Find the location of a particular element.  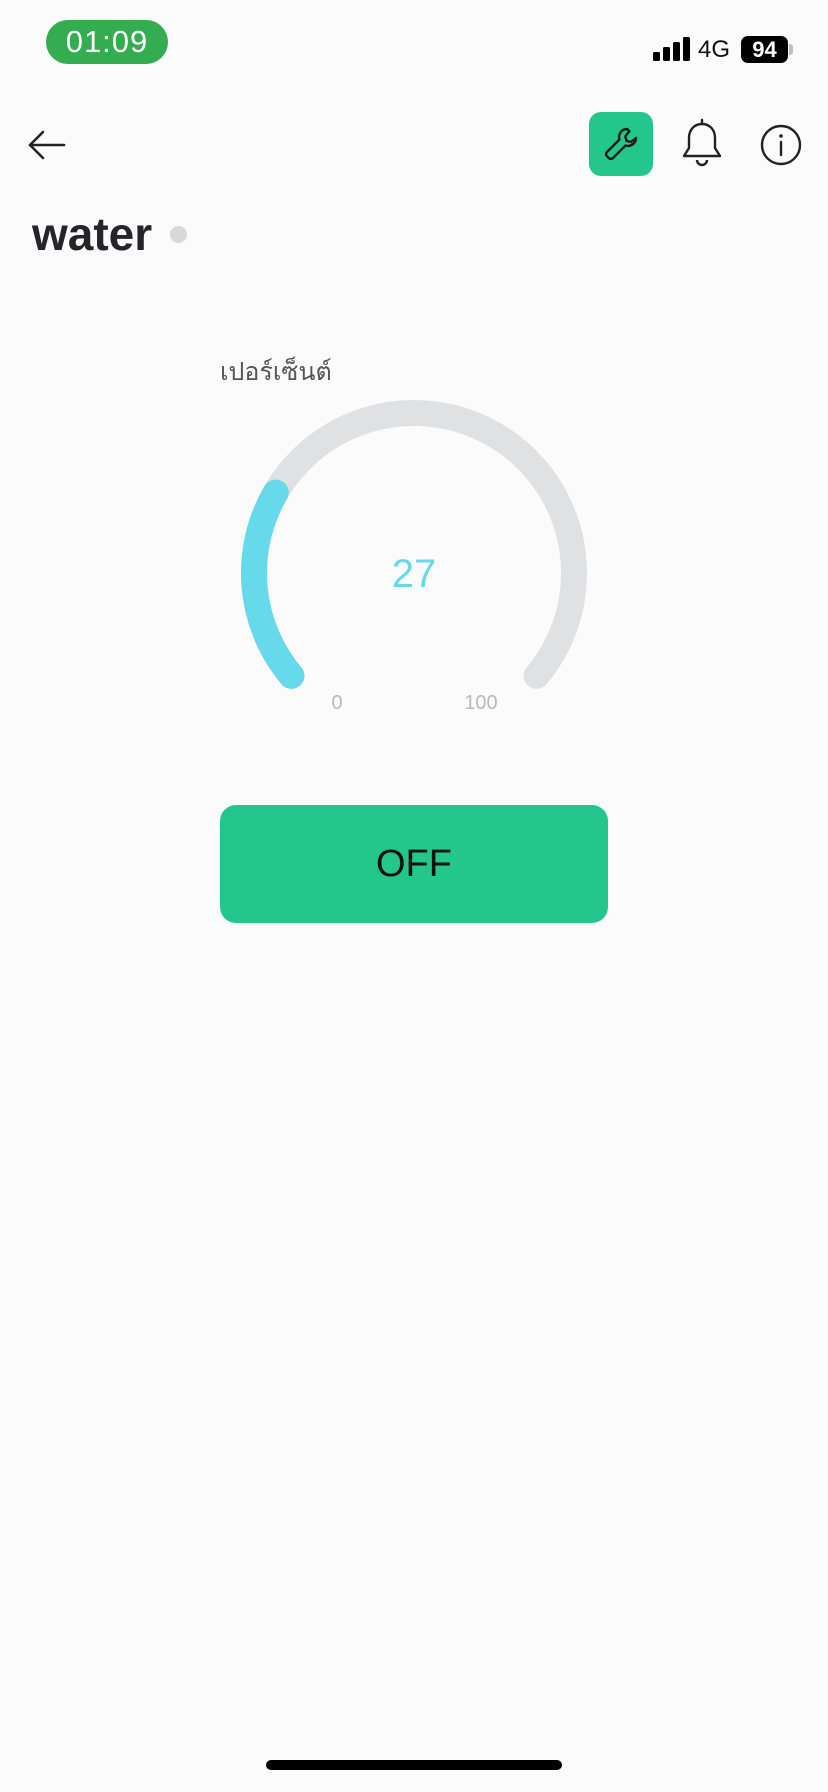

bell-icon is located at coordinates (702, 142).